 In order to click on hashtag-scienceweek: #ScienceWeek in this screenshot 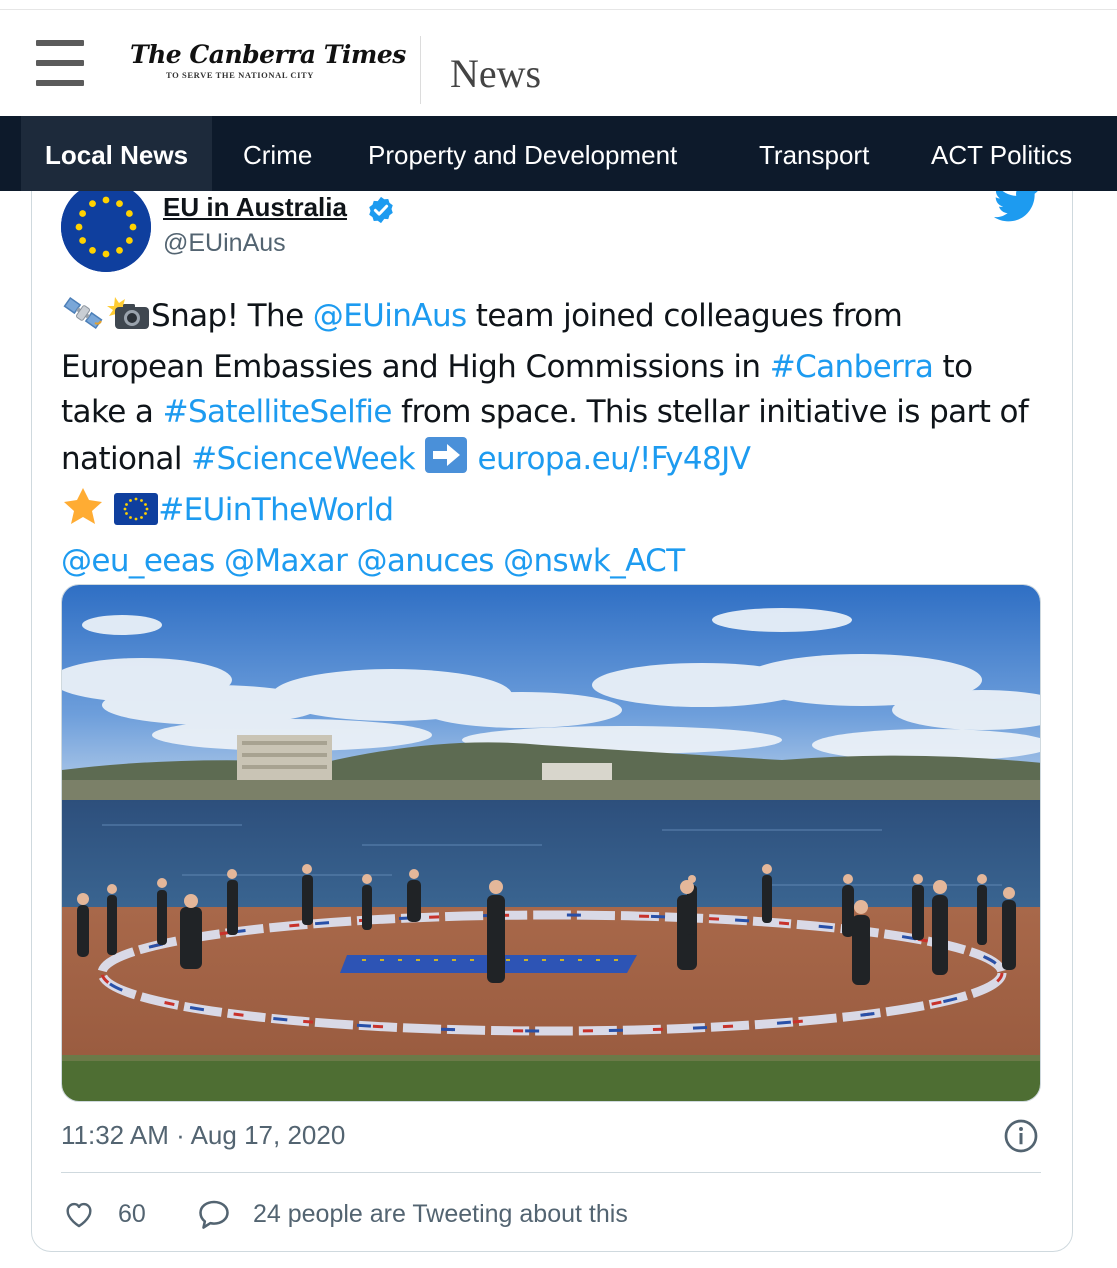, I will do `click(303, 459)`.